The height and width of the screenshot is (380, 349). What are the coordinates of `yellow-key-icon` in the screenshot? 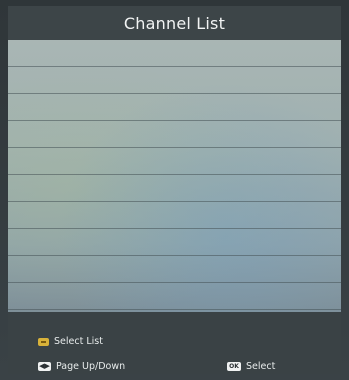 It's located at (43, 341).